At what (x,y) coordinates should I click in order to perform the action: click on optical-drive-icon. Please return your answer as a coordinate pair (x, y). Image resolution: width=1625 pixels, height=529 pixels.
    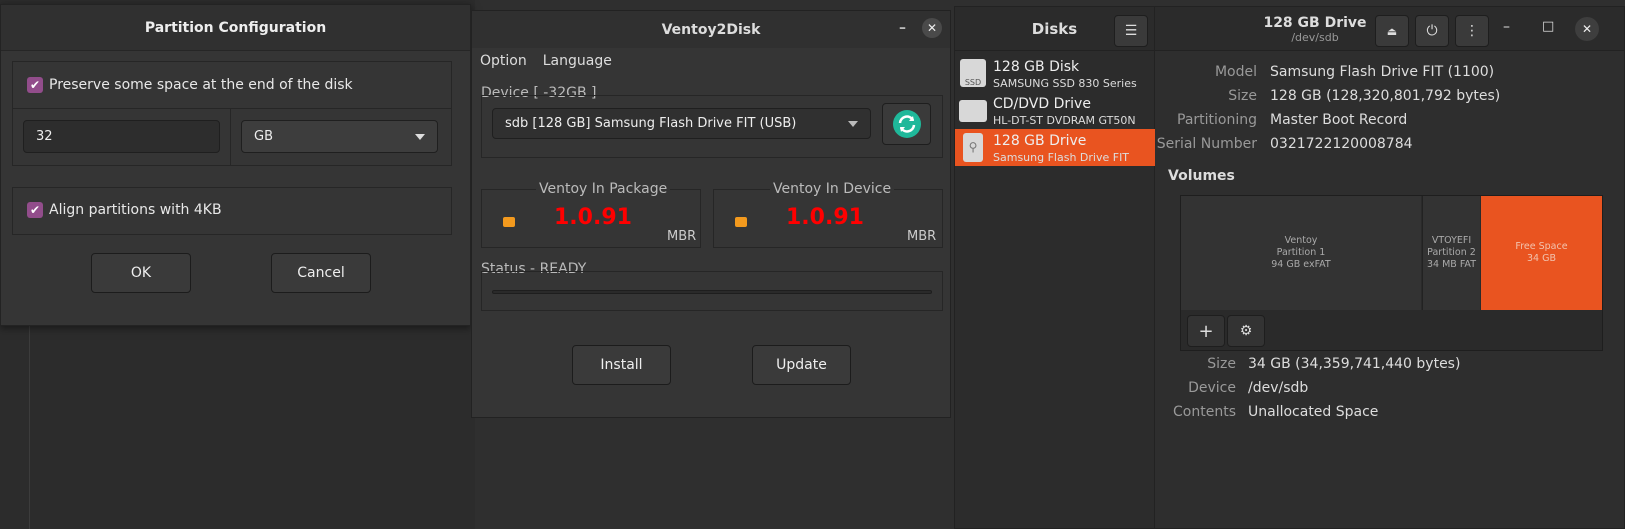
    Looking at the image, I should click on (973, 111).